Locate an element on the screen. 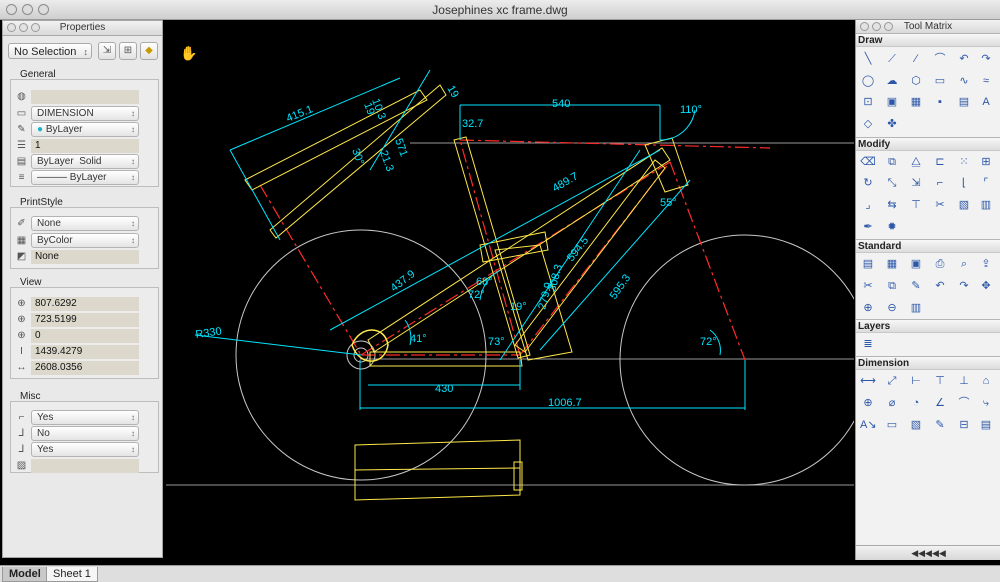 This screenshot has width=1000, height=582. xline-tool-icon: ⟋ is located at coordinates (892, 59).